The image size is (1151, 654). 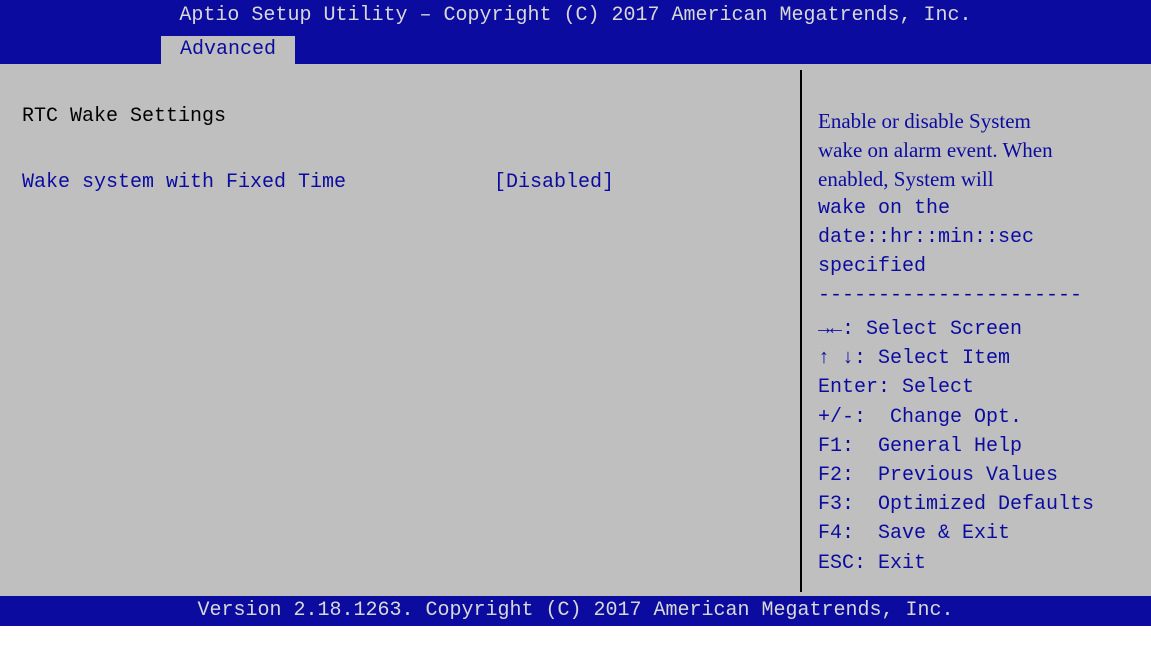 What do you see at coordinates (836, 359) in the screenshot?
I see `arrow-up-down-icon: ↑ ↓` at bounding box center [836, 359].